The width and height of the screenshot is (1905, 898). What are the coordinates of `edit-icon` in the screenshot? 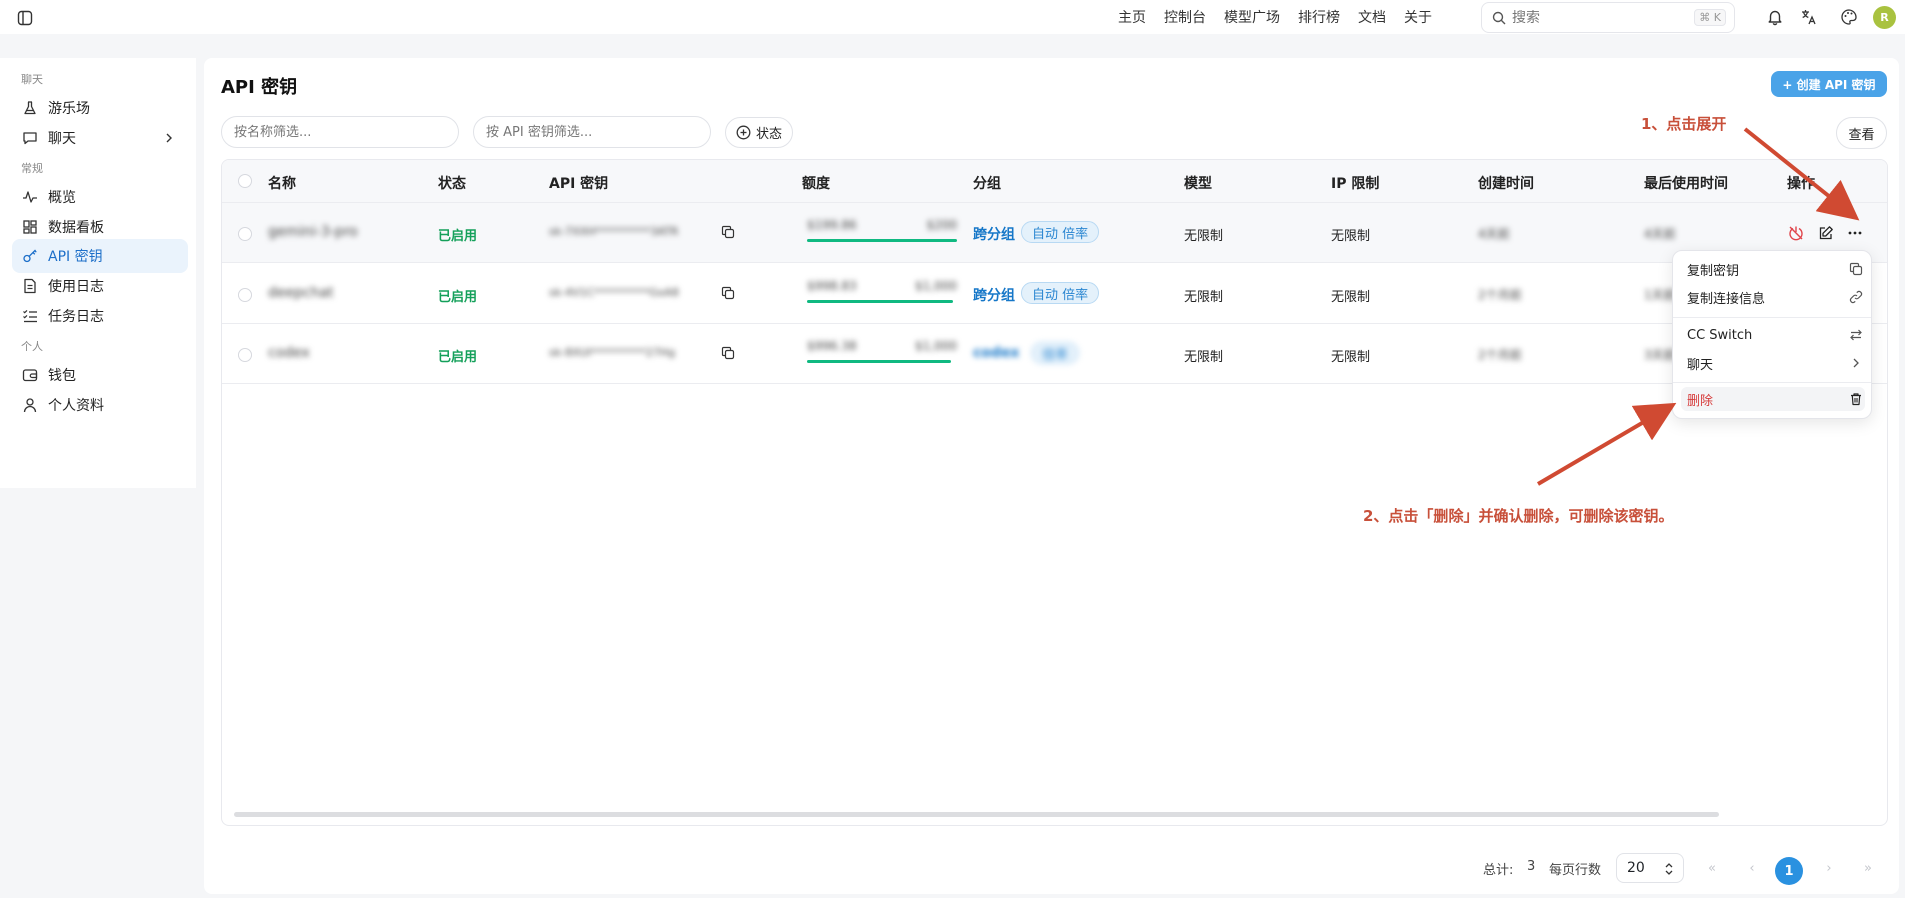 It's located at (1826, 233).